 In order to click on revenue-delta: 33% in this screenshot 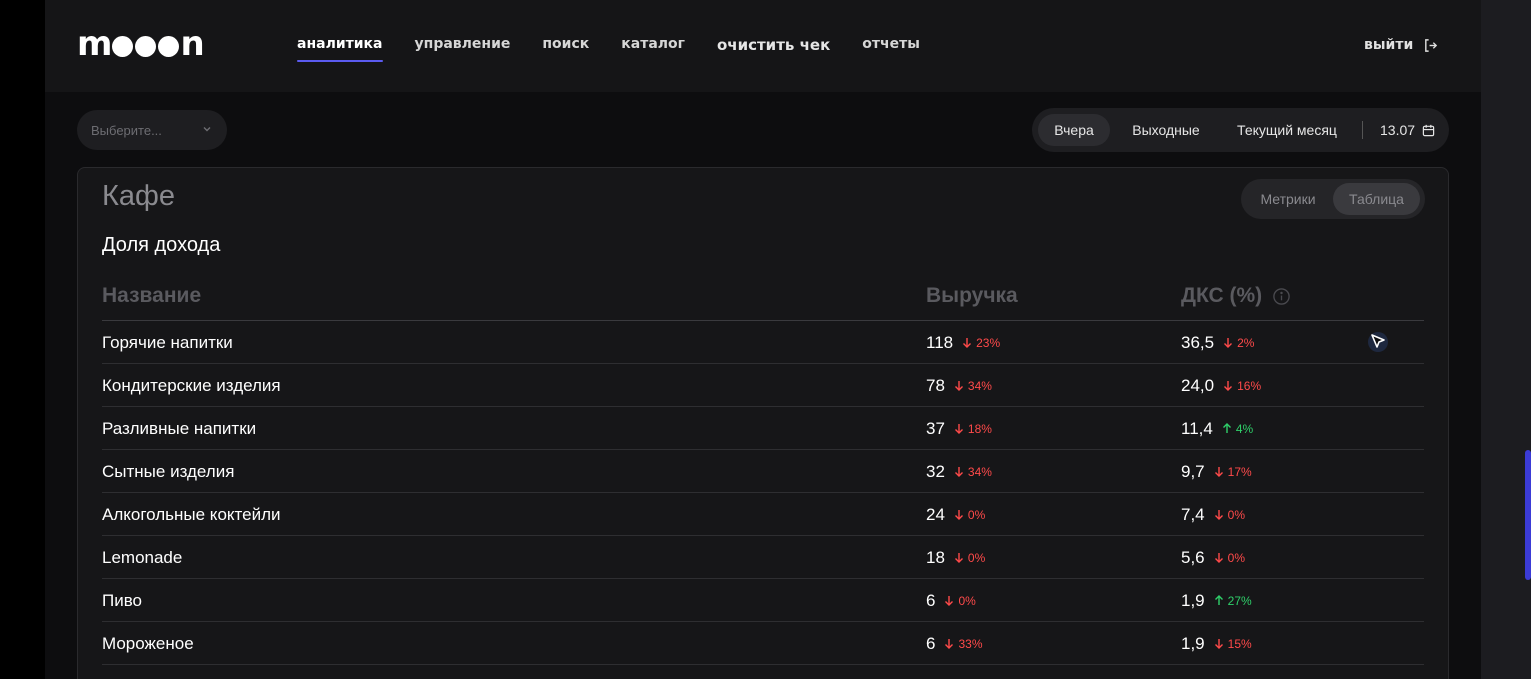, I will do `click(963, 644)`.